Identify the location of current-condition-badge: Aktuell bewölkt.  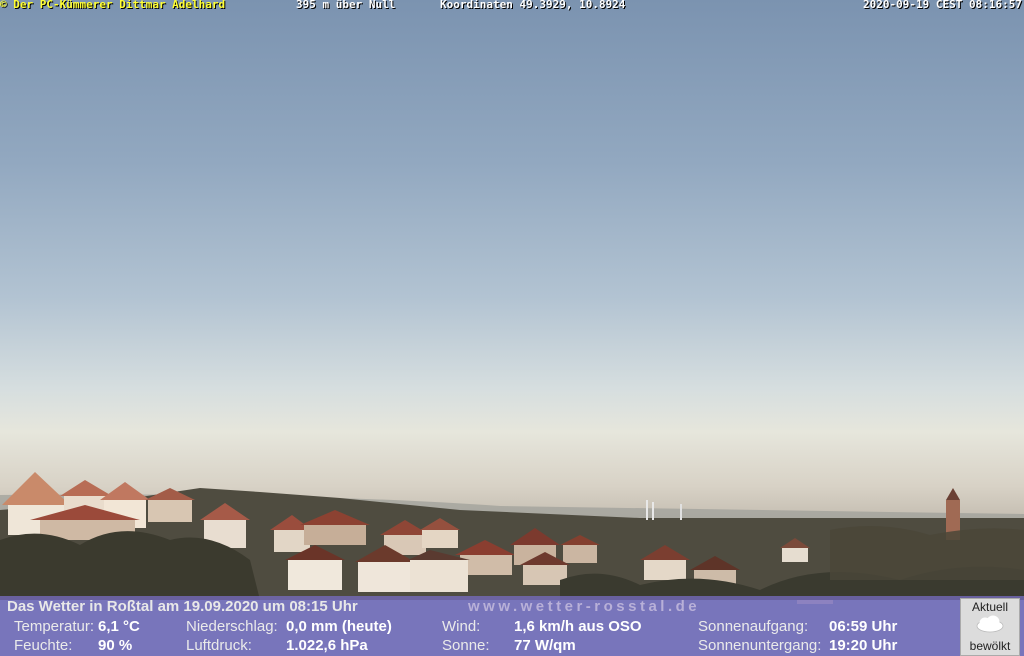
(990, 627).